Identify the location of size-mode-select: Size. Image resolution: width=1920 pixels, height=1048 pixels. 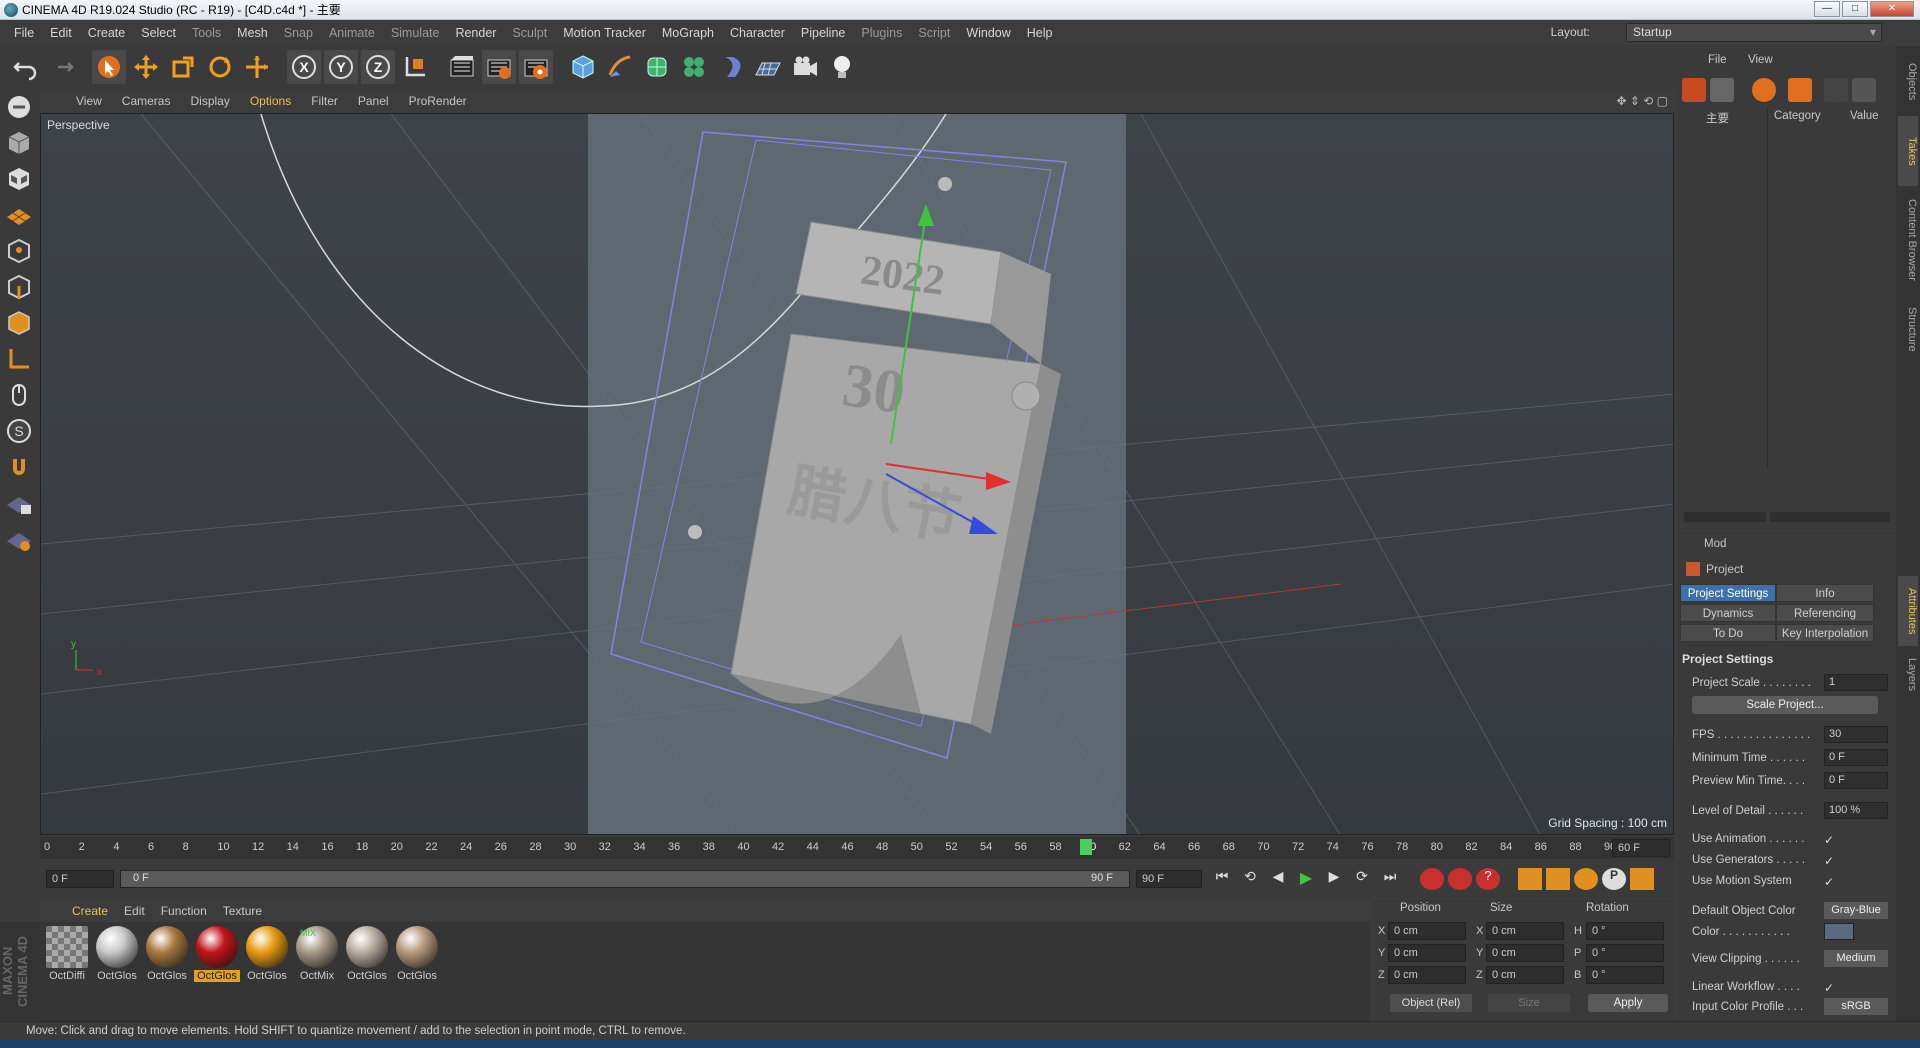
(1529, 1003).